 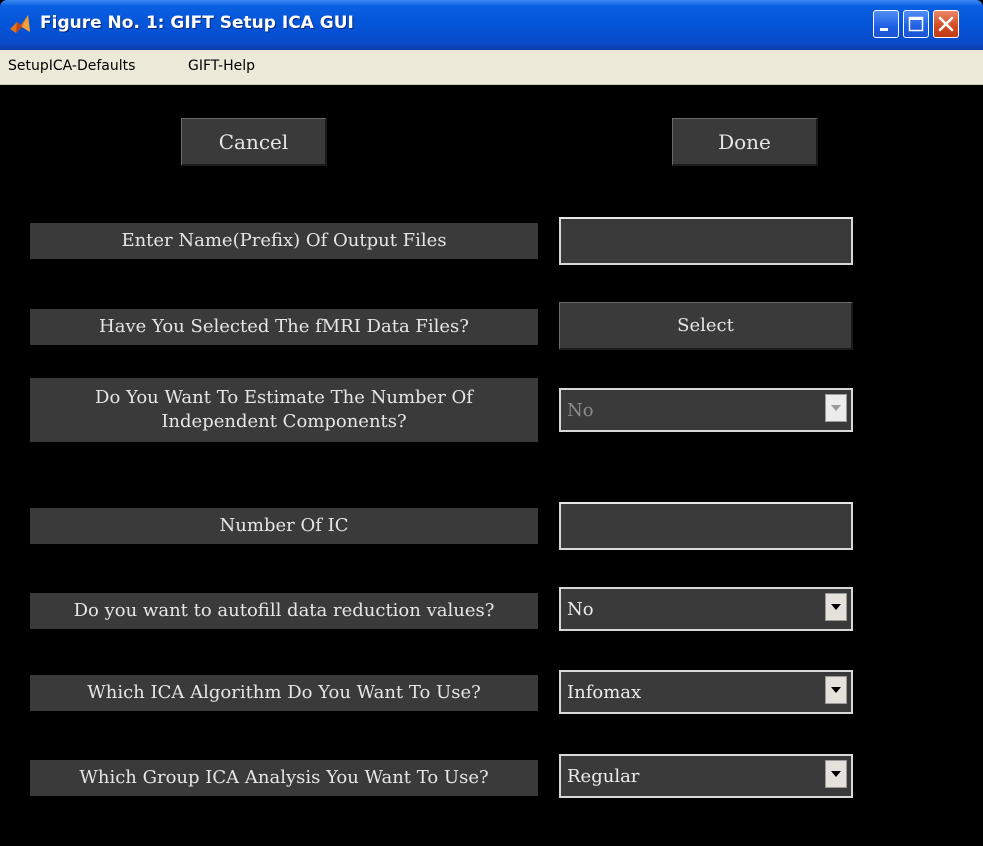 What do you see at coordinates (580, 609) in the screenshot?
I see `autofill-value: No` at bounding box center [580, 609].